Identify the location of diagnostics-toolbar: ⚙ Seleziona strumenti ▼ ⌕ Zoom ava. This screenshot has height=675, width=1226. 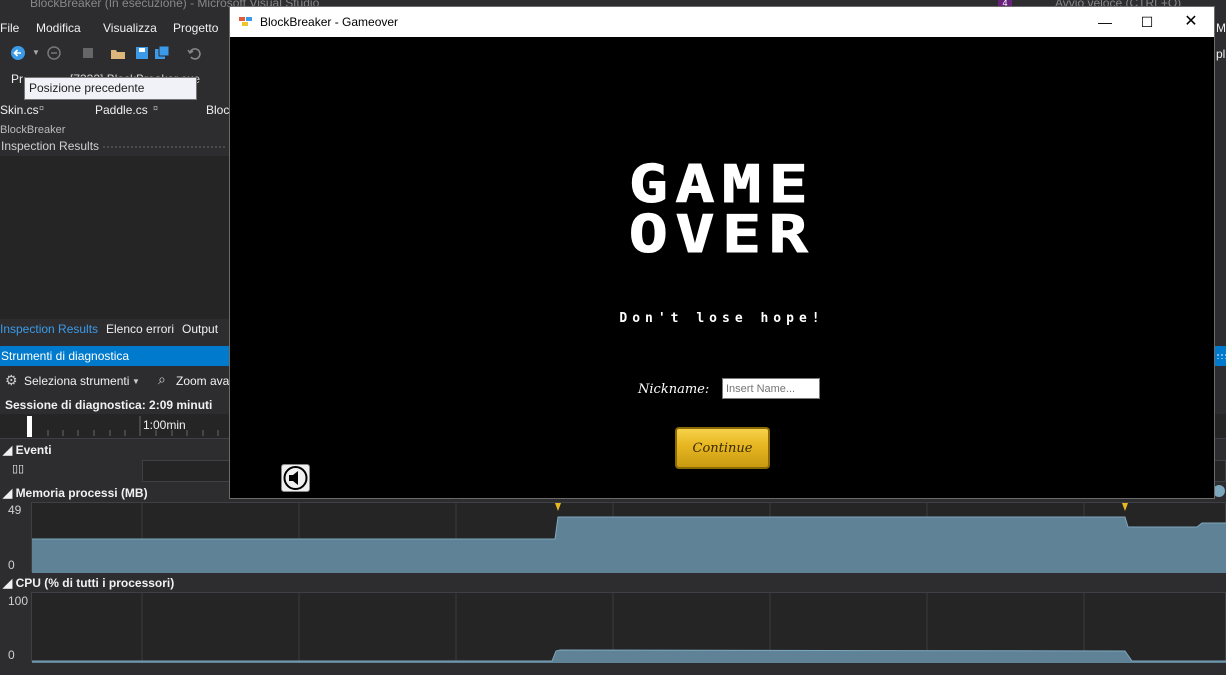
(115, 380).